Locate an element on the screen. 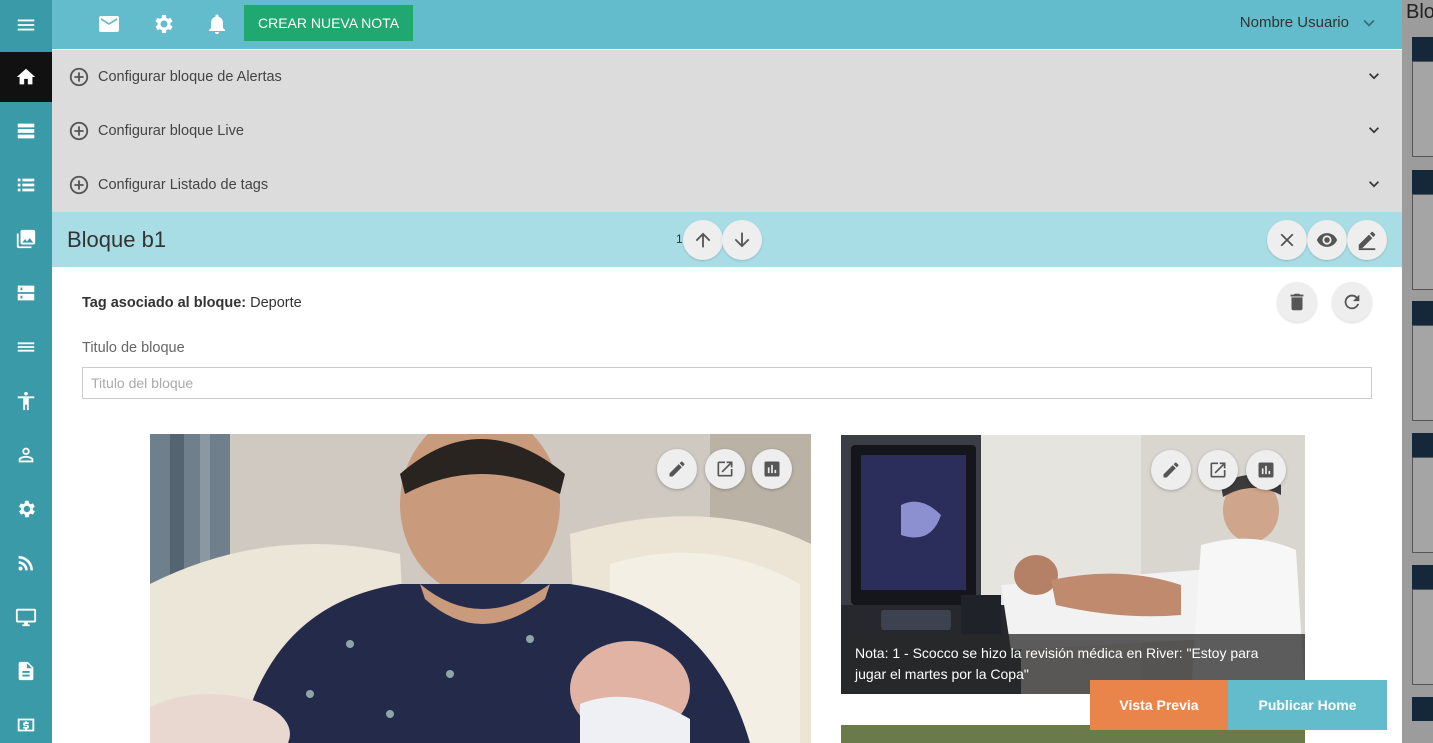  desktop-icon is located at coordinates (26, 617).